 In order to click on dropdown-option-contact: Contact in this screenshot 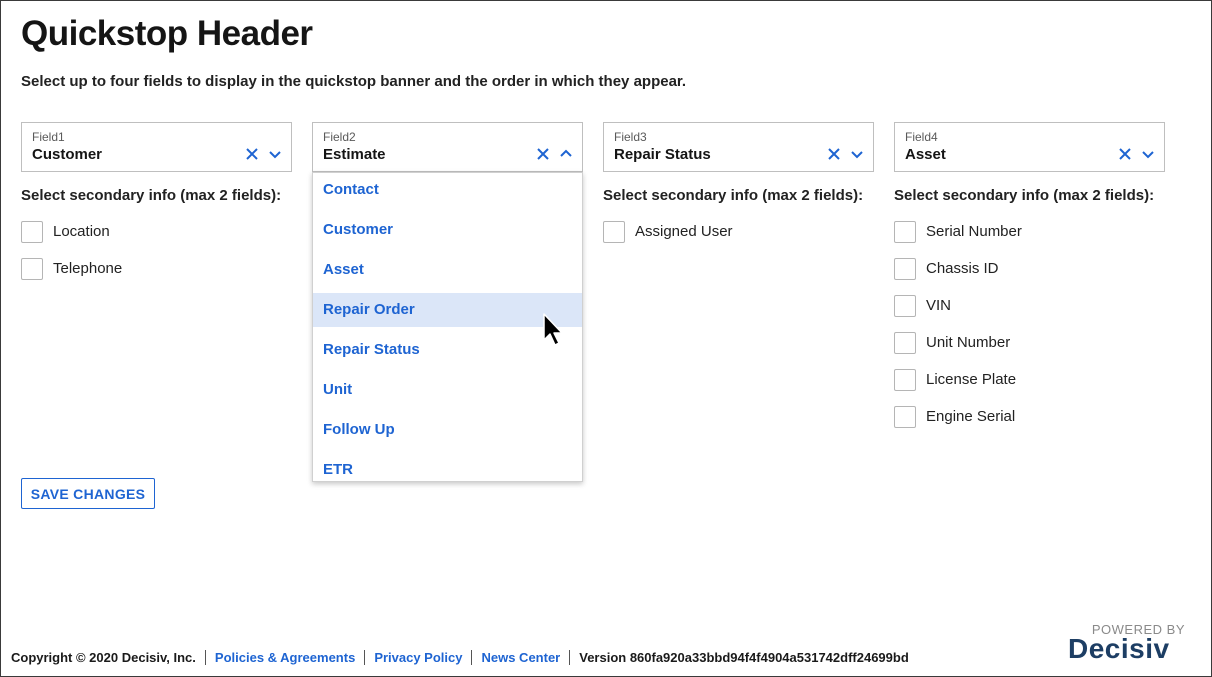, I will do `click(447, 190)`.